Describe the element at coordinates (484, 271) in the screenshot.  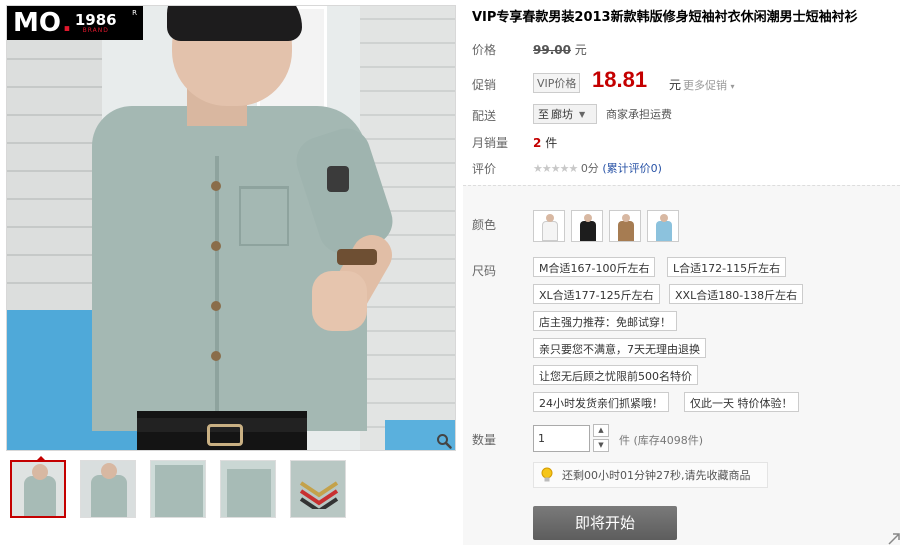
I see `size-label: 尺码` at that location.